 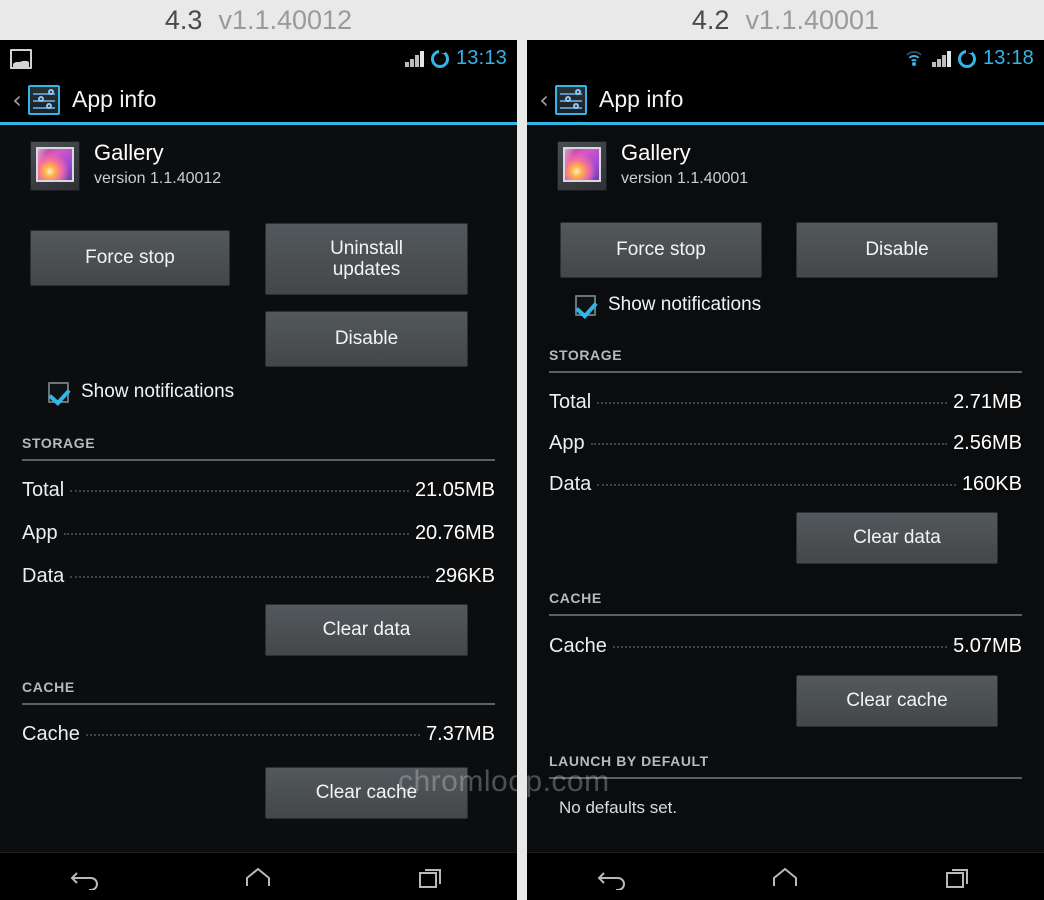 I want to click on status-bar-notifications, so click(x=21, y=58).